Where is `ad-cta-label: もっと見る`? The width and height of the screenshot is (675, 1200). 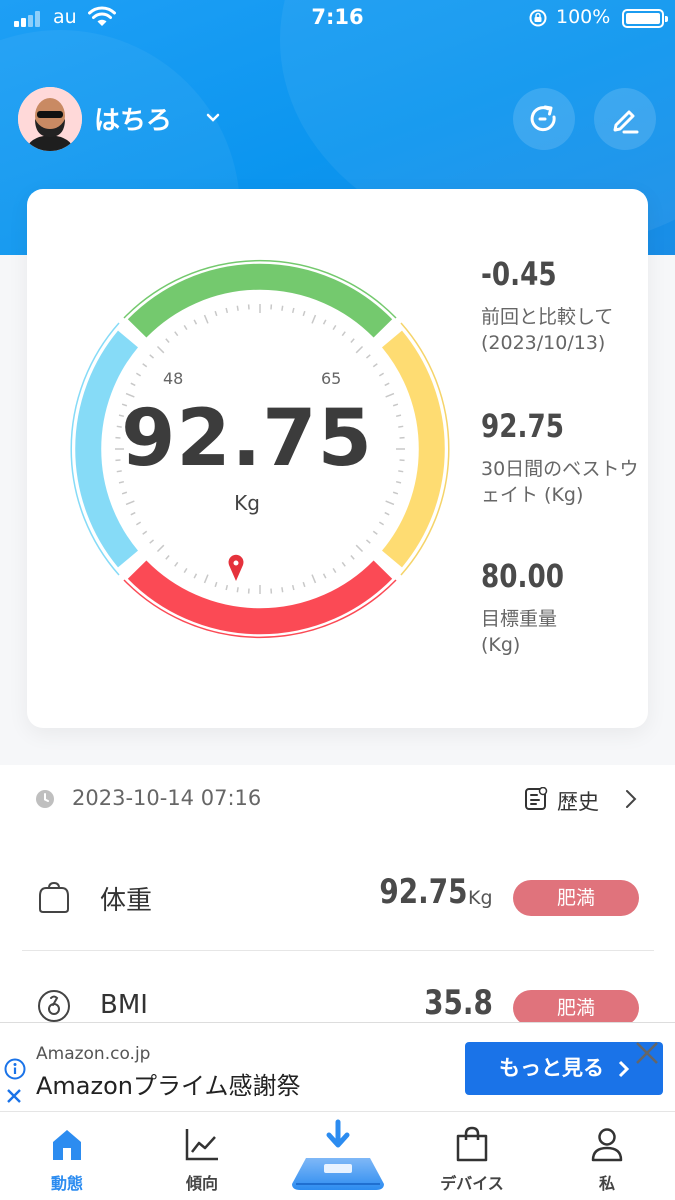 ad-cta-label: もっと見る is located at coordinates (551, 1068).